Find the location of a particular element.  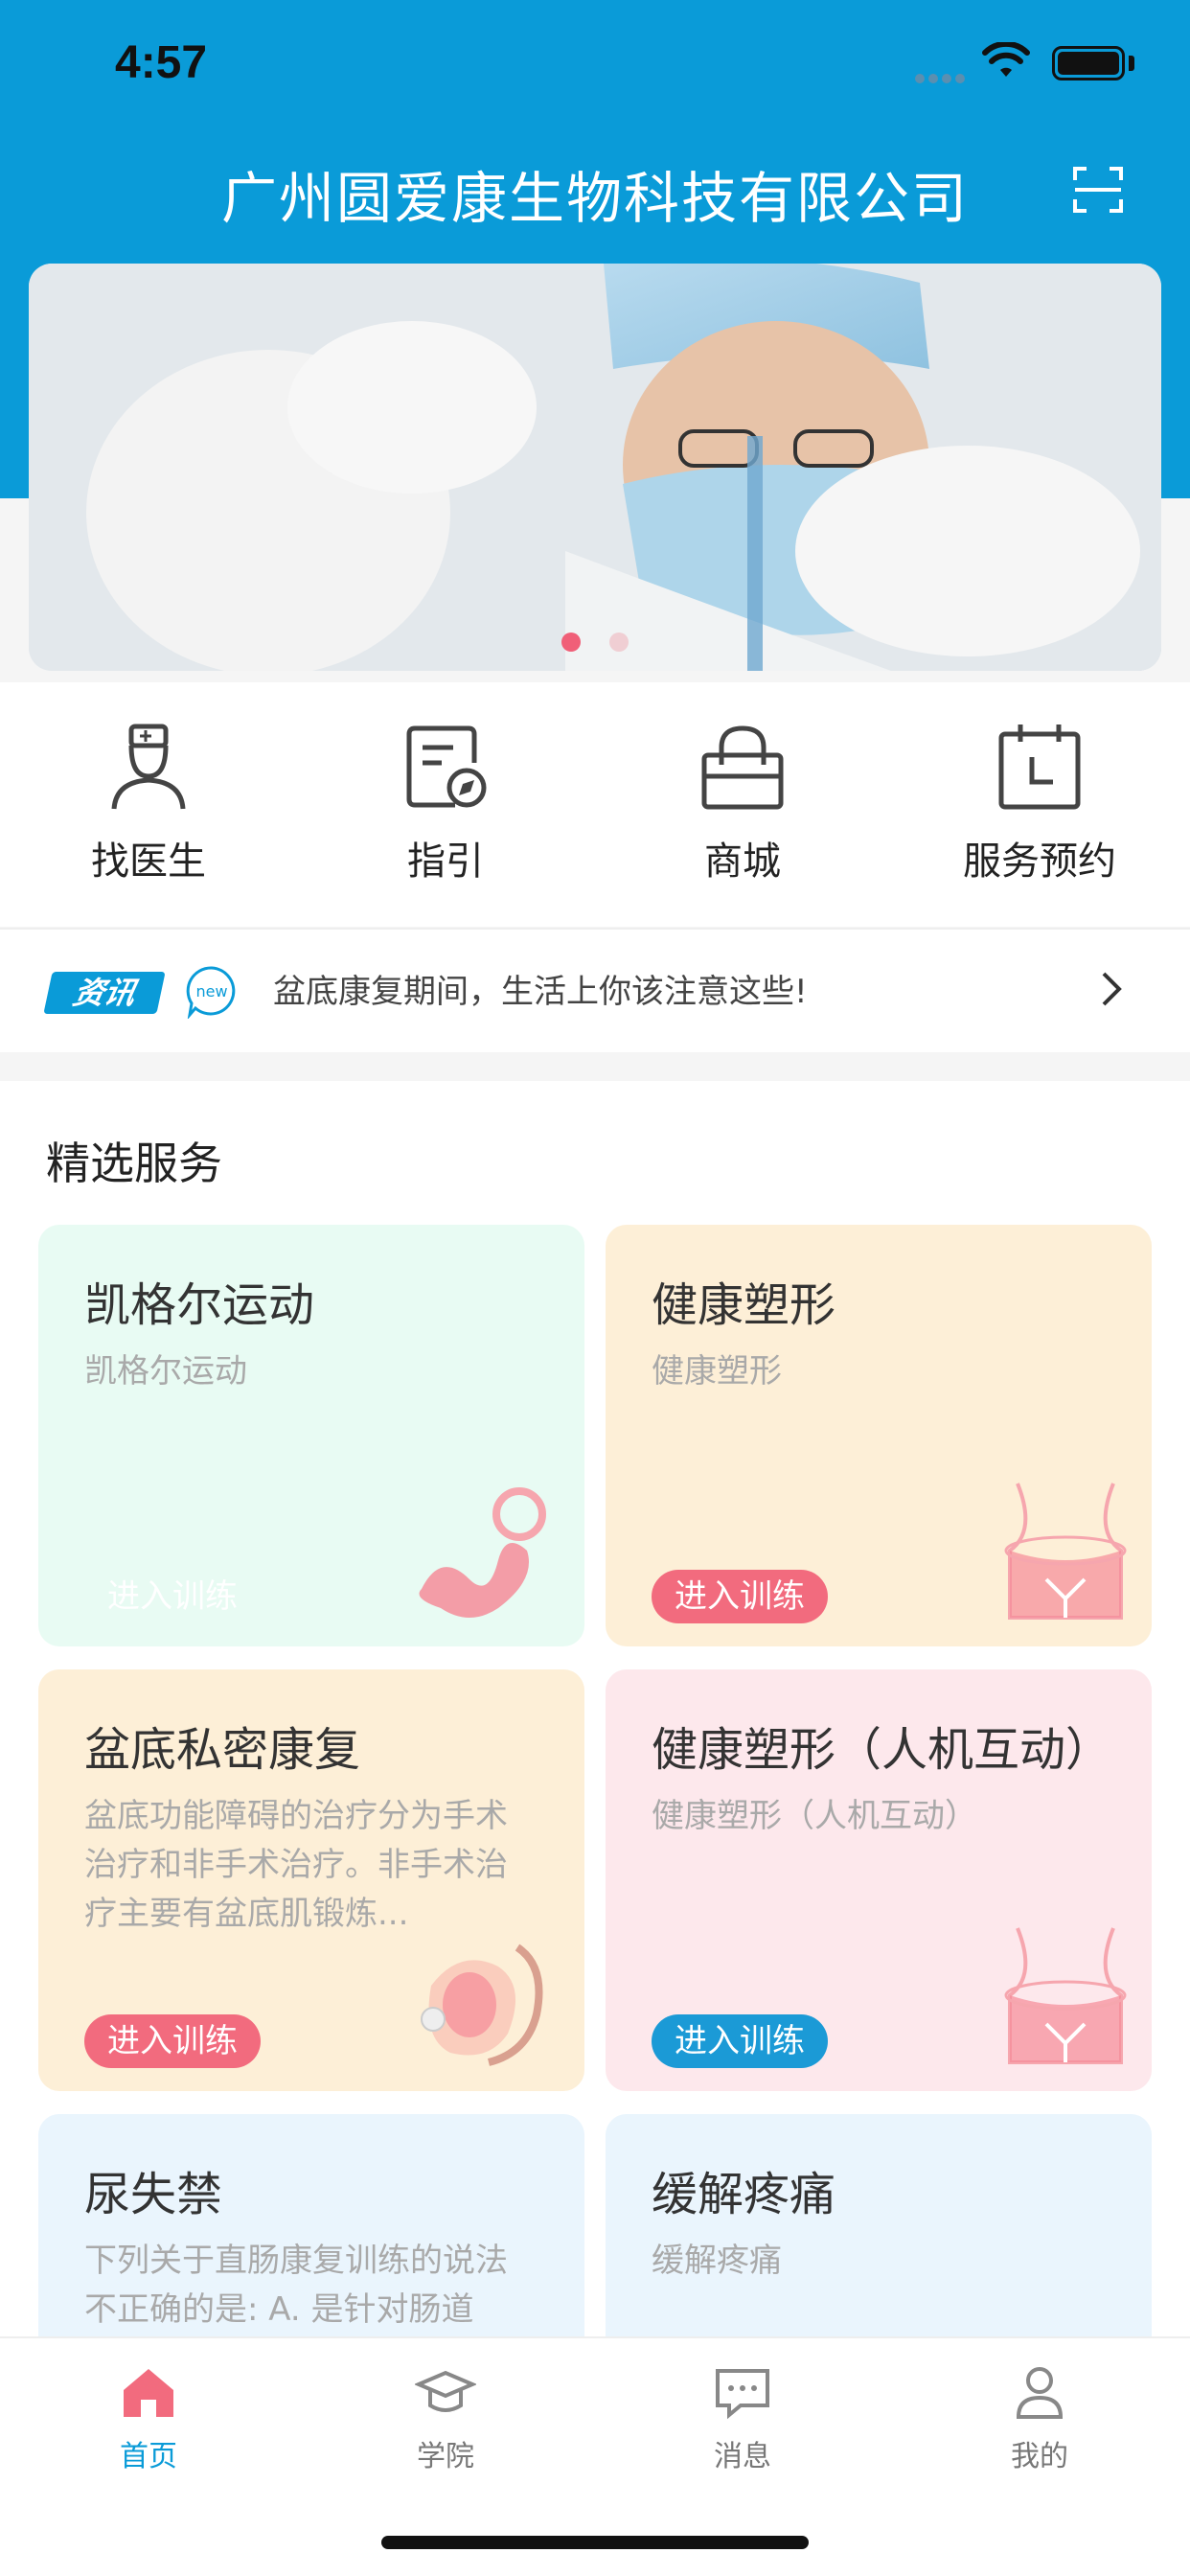

service-card-kegel: 凯格尔运动 凯格尔运动 进入训练 is located at coordinates (311, 1435).